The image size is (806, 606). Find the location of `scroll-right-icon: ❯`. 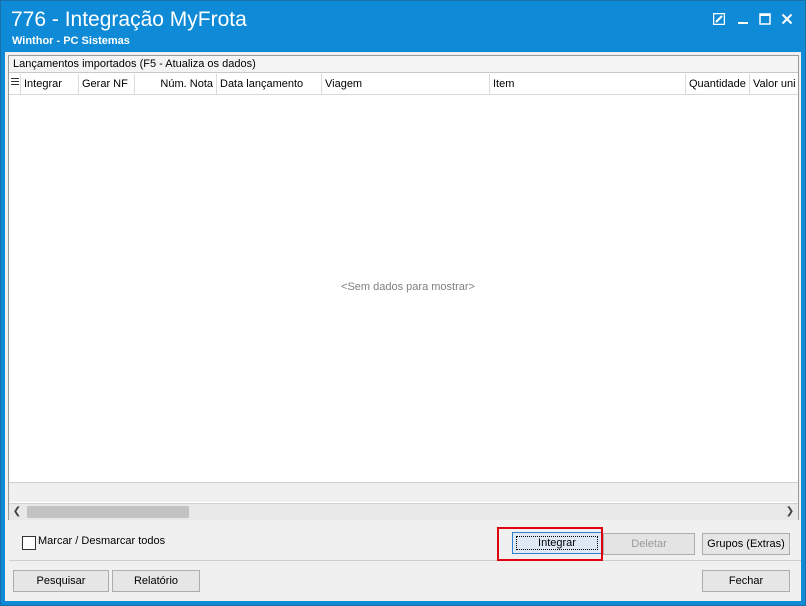

scroll-right-icon: ❯ is located at coordinates (790, 512).